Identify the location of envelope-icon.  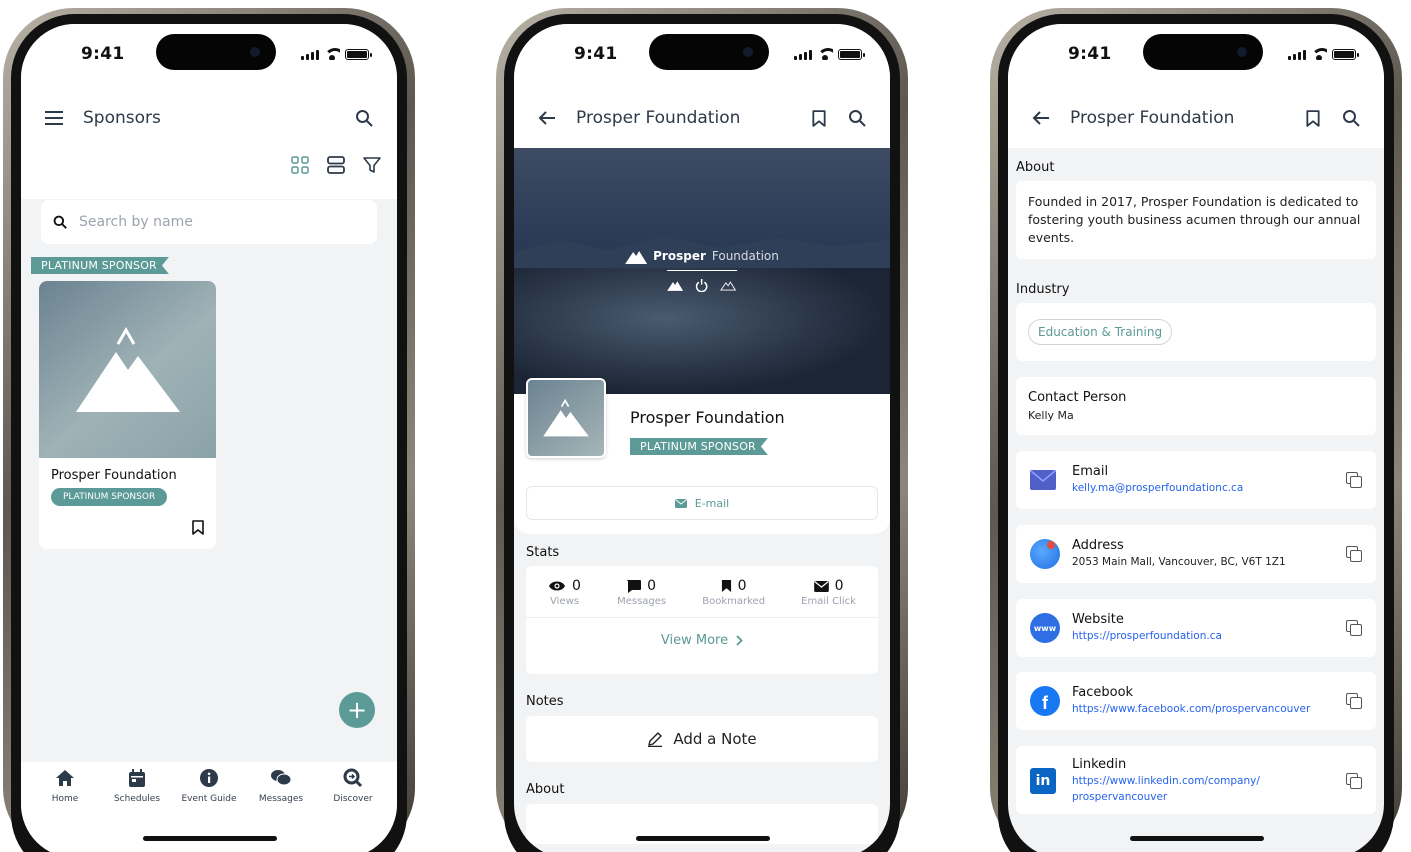
(680, 503).